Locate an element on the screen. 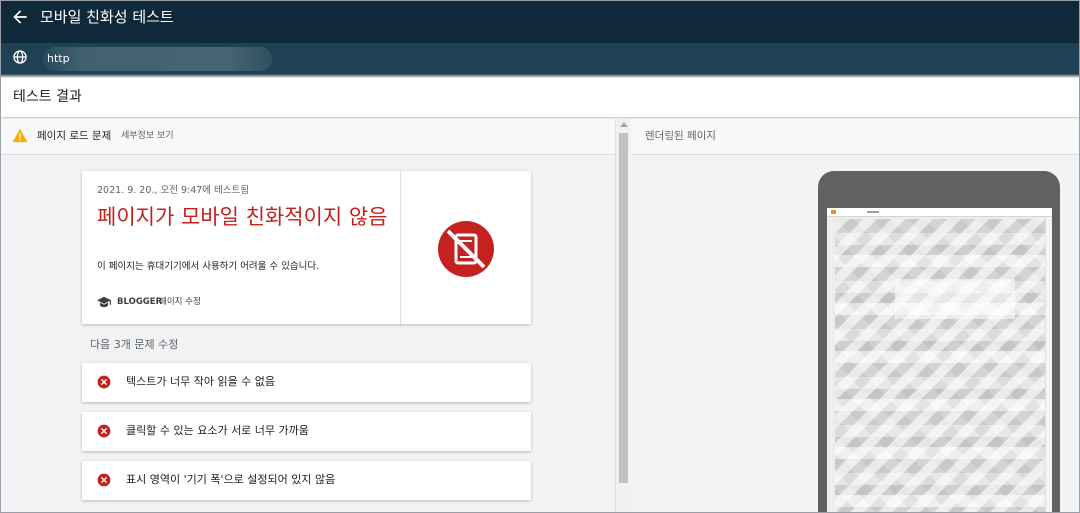  url-bar: http is located at coordinates (540, 58).